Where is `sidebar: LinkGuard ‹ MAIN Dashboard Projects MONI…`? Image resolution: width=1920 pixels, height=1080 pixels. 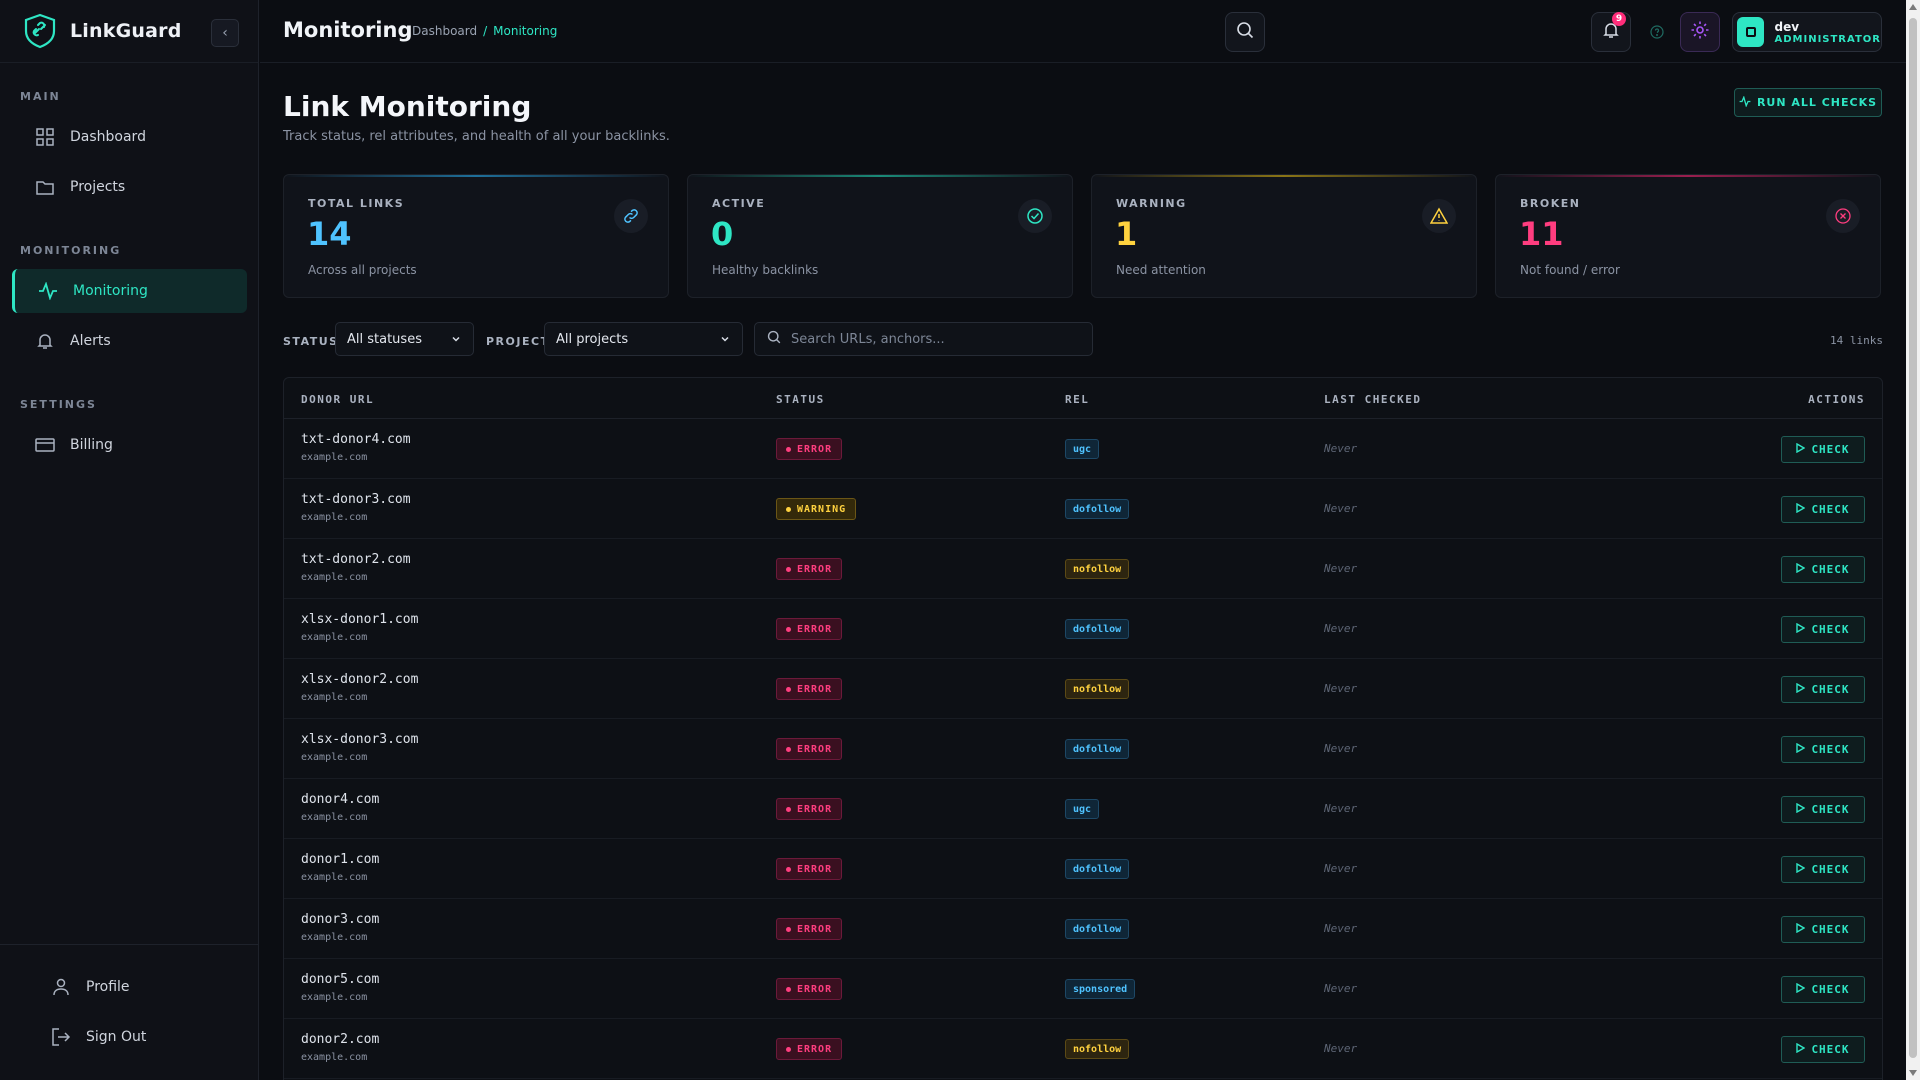 sidebar: LinkGuard ‹ MAIN Dashboard Projects MONI… is located at coordinates (129, 540).